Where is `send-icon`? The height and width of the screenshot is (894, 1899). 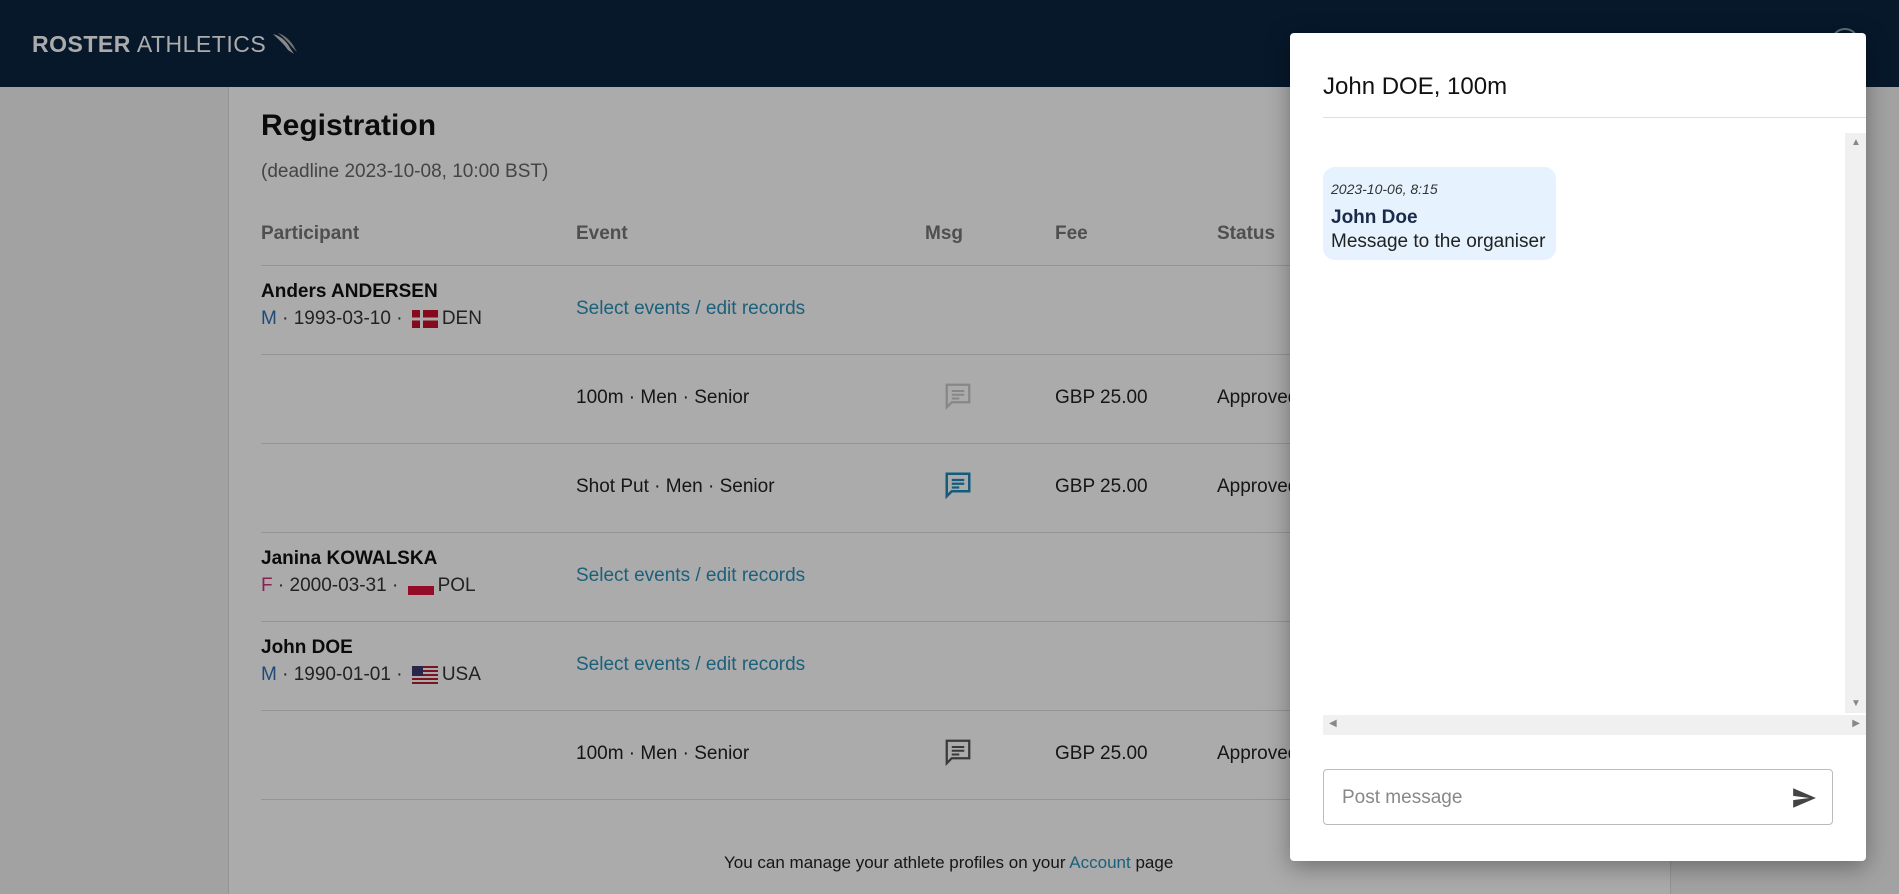 send-icon is located at coordinates (1804, 798).